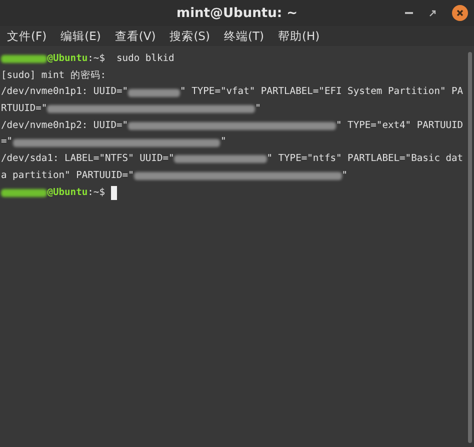 The height and width of the screenshot is (447, 474). I want to click on terminal-text: :~$, so click(97, 193).